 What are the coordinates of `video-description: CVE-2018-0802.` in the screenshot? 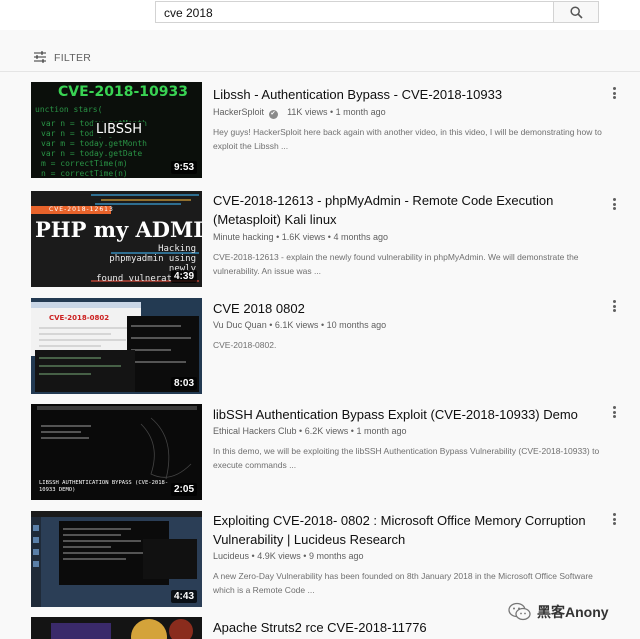 It's located at (245, 345).